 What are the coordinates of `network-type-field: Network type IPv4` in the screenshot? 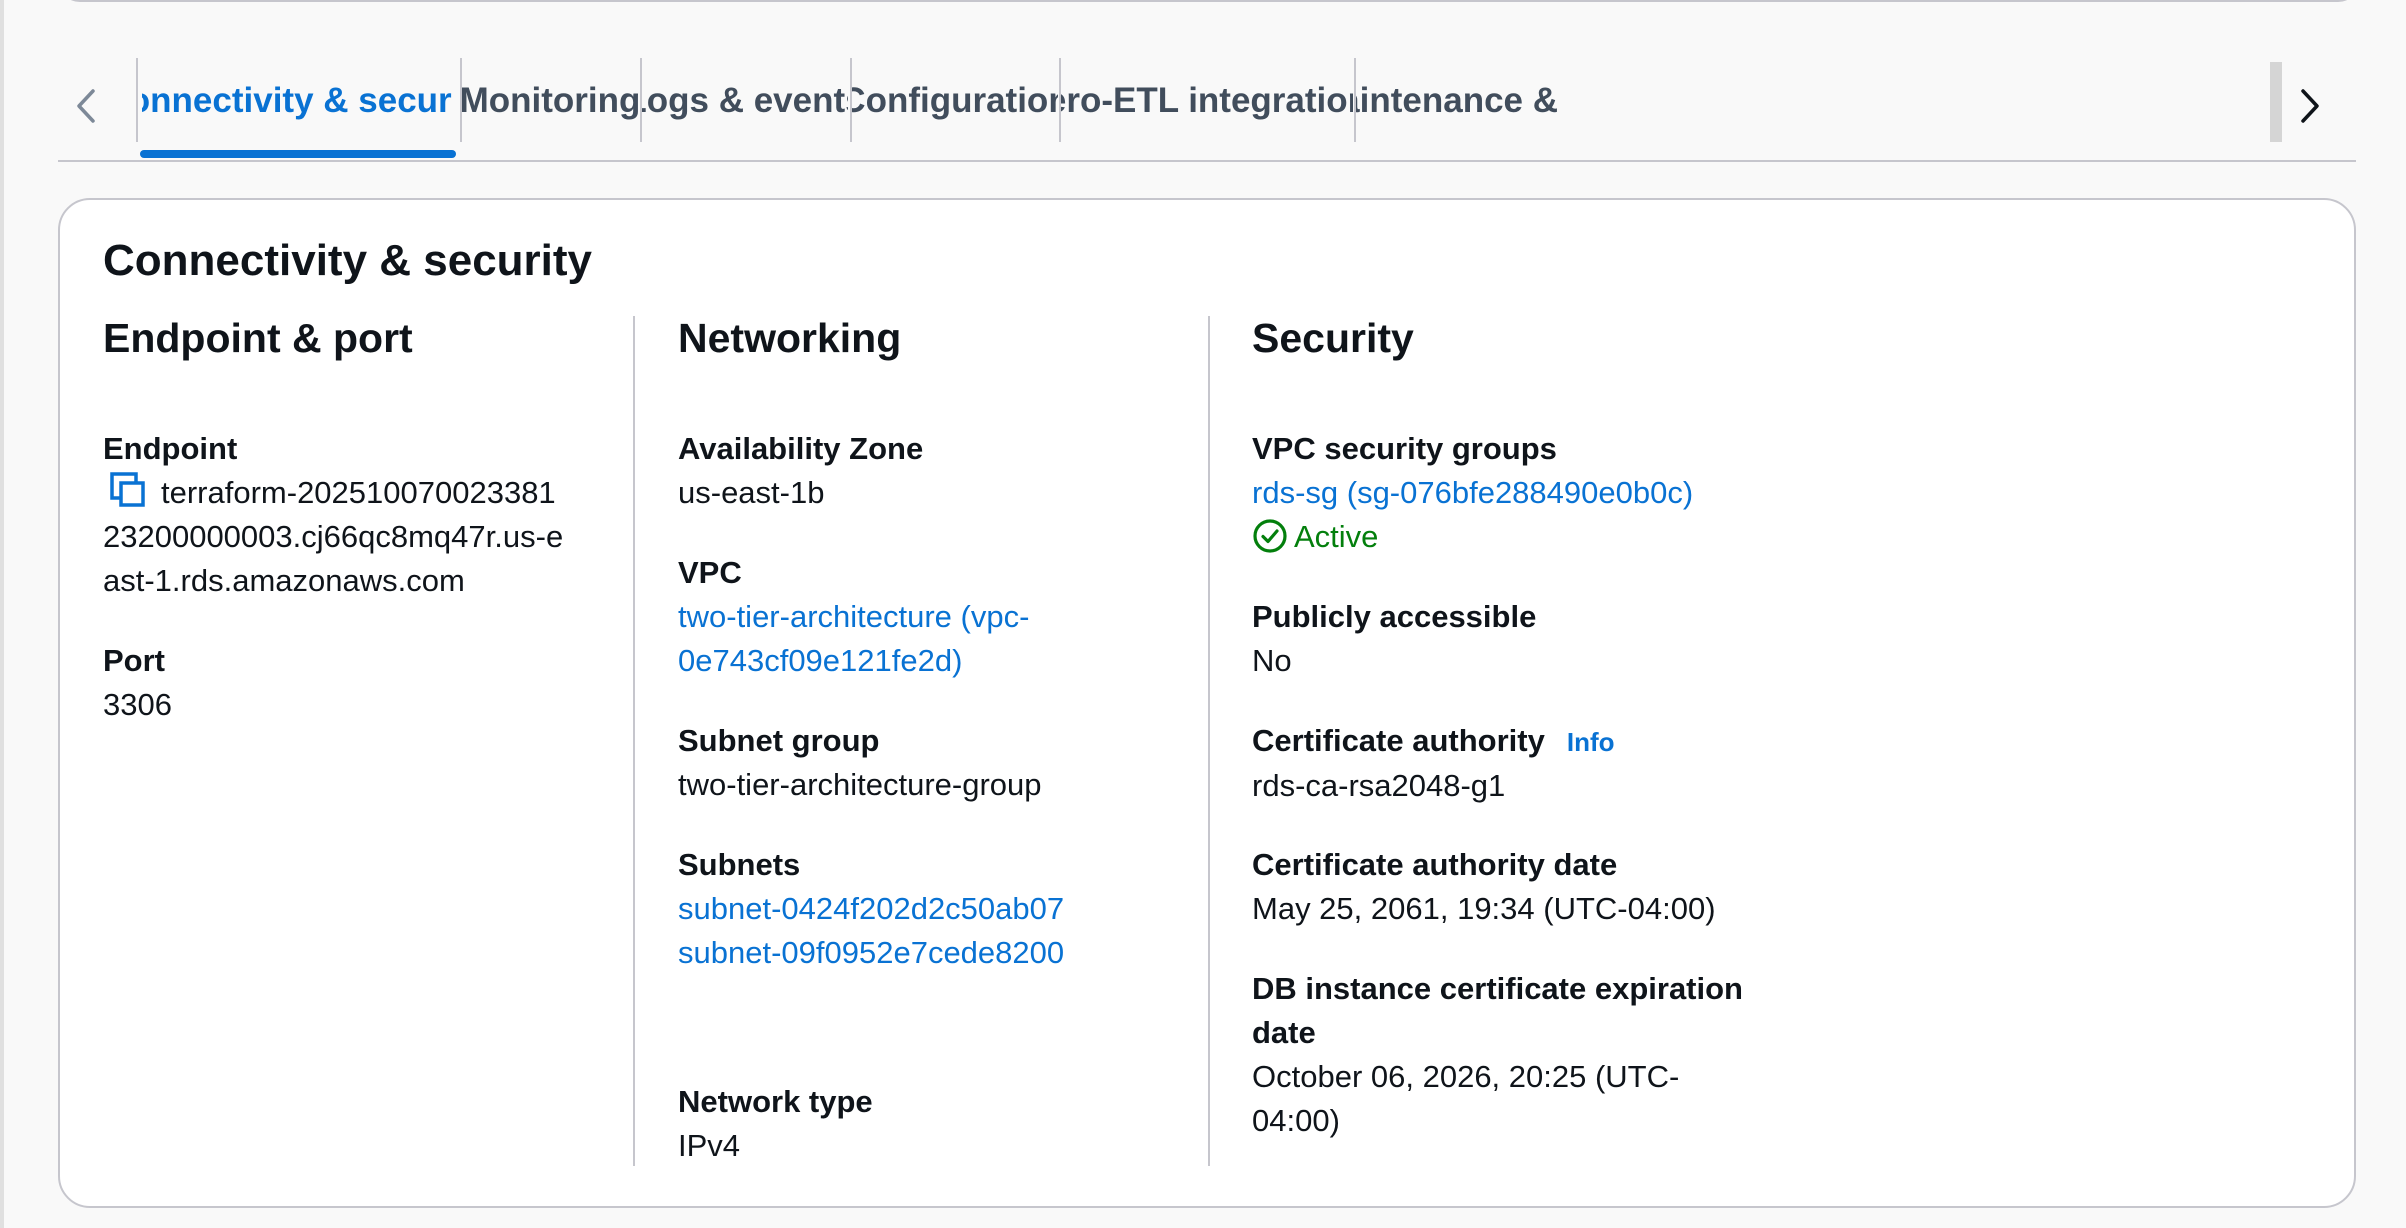 It's located at (775, 1124).